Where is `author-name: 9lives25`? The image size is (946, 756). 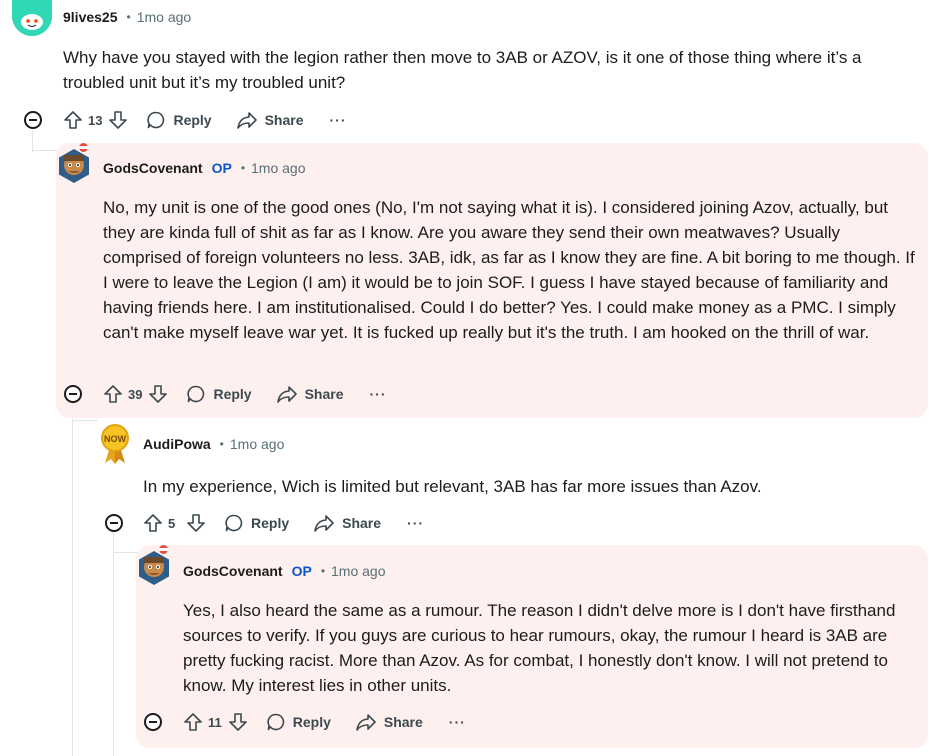 author-name: 9lives25 is located at coordinates (90, 17).